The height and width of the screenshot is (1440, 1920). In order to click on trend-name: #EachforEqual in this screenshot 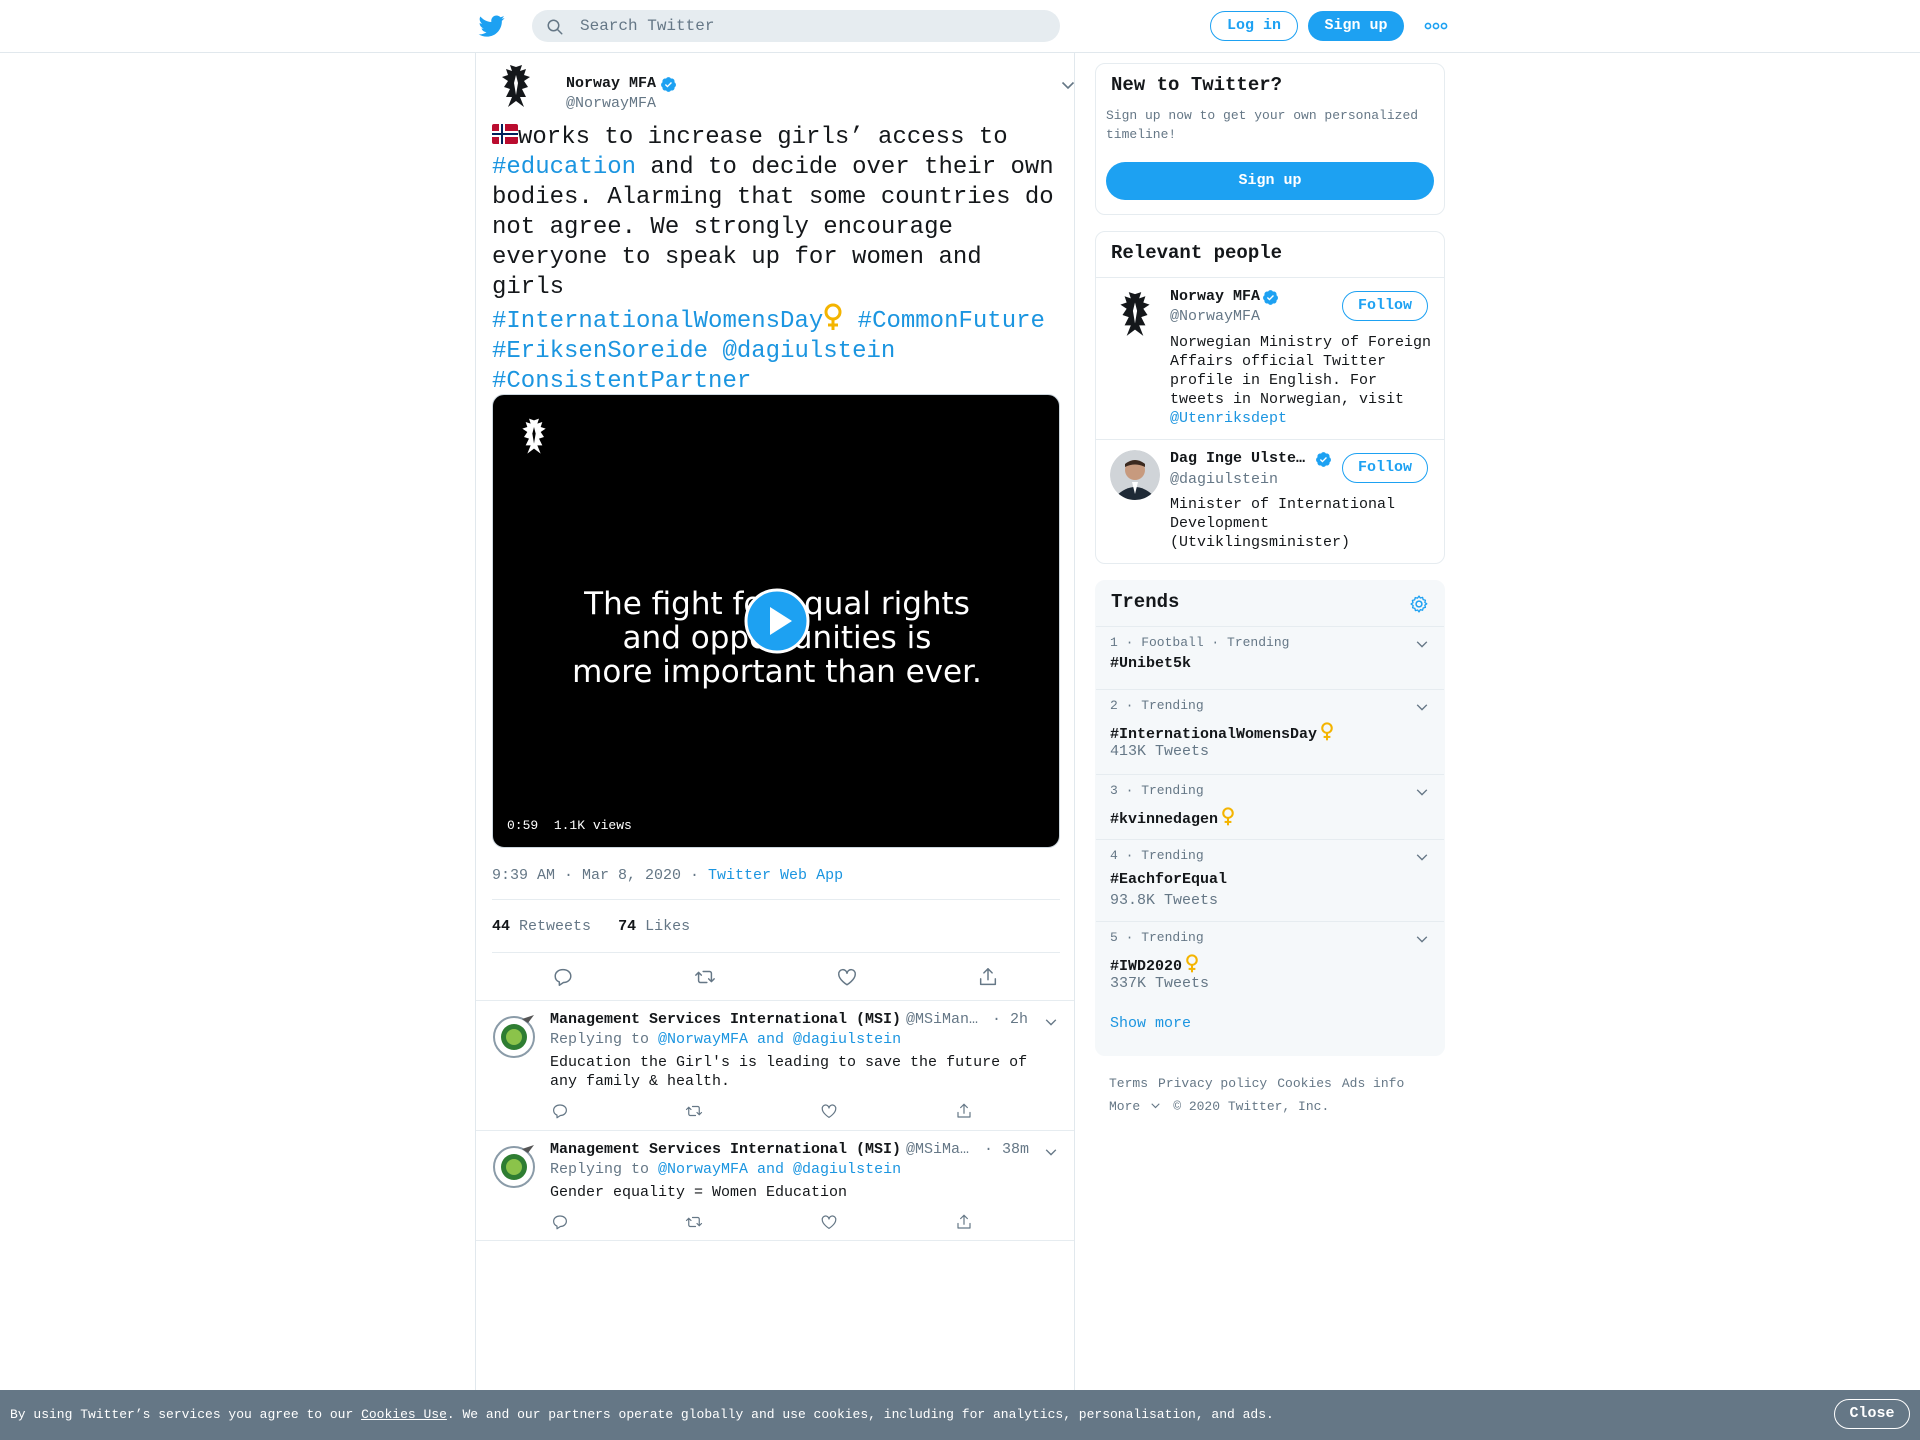, I will do `click(1168, 879)`.